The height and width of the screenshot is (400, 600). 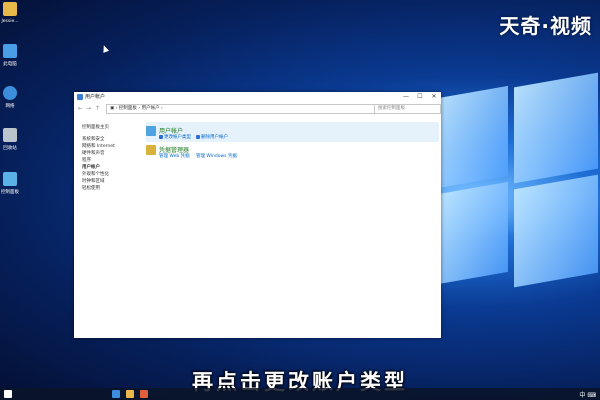 What do you see at coordinates (434, 97) in the screenshot?
I see `close-button: ✕` at bounding box center [434, 97].